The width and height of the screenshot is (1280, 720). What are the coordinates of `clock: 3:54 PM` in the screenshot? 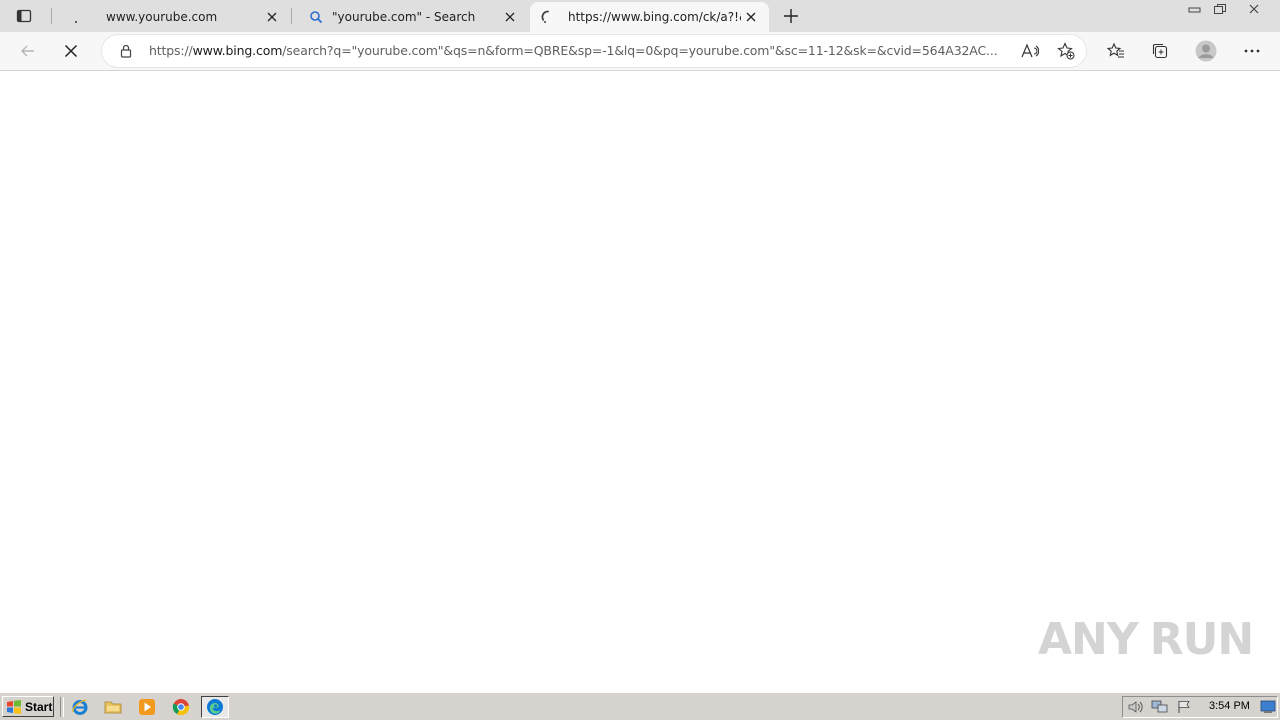 It's located at (1229, 706).